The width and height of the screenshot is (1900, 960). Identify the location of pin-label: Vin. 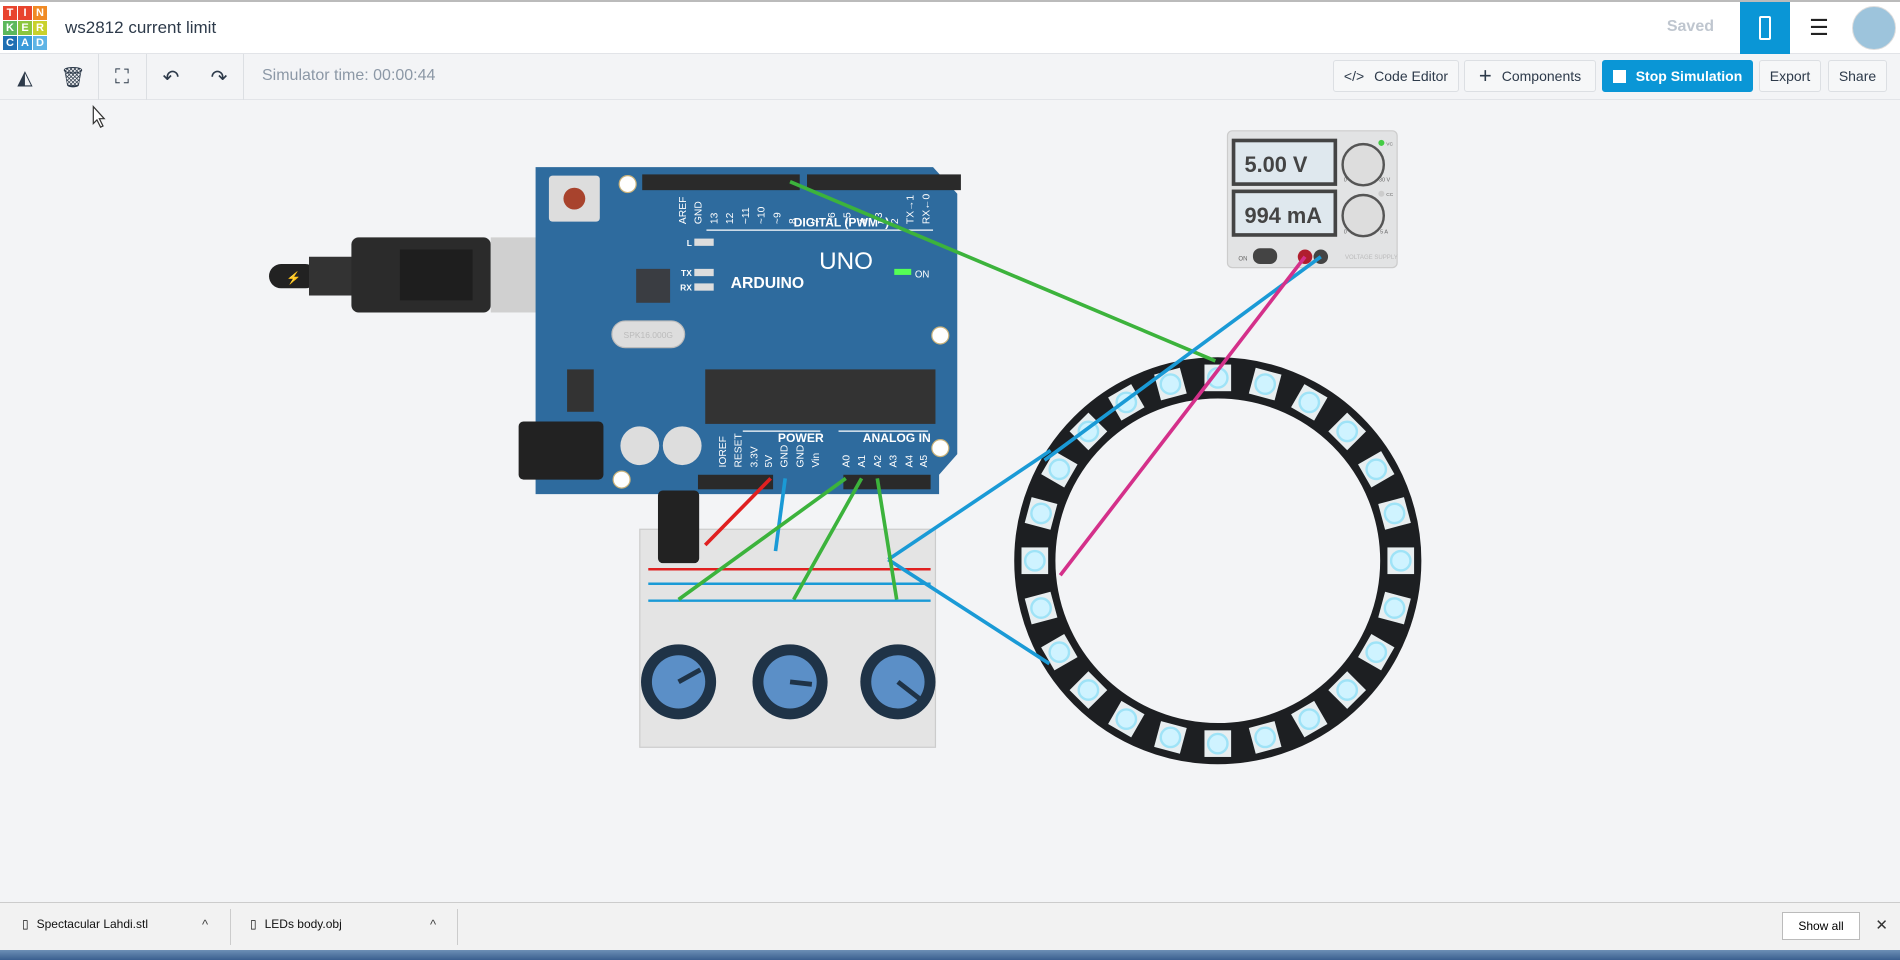
(816, 460).